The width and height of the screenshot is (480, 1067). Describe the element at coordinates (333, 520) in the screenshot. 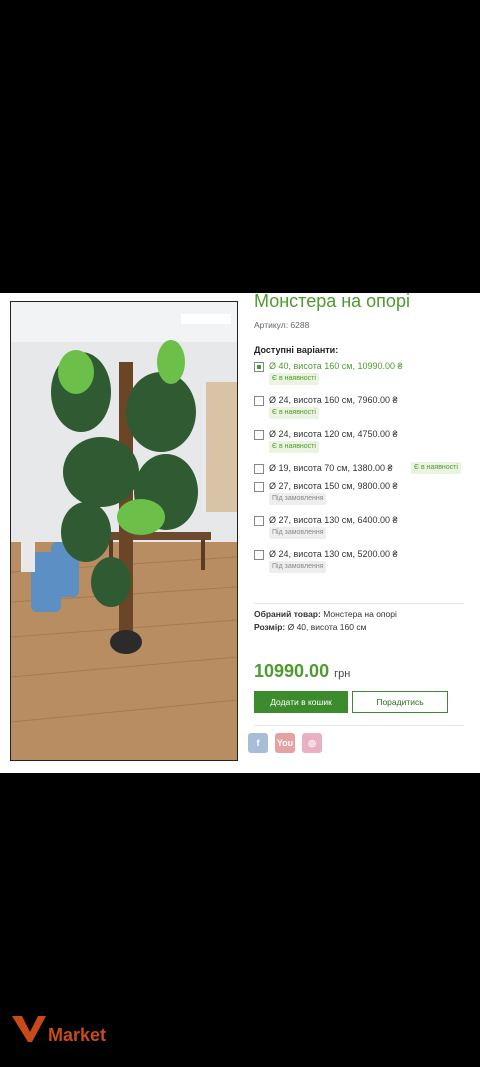

I see `variant-label: Ø 27, висота 130 см, 6400.00 ₴` at that location.